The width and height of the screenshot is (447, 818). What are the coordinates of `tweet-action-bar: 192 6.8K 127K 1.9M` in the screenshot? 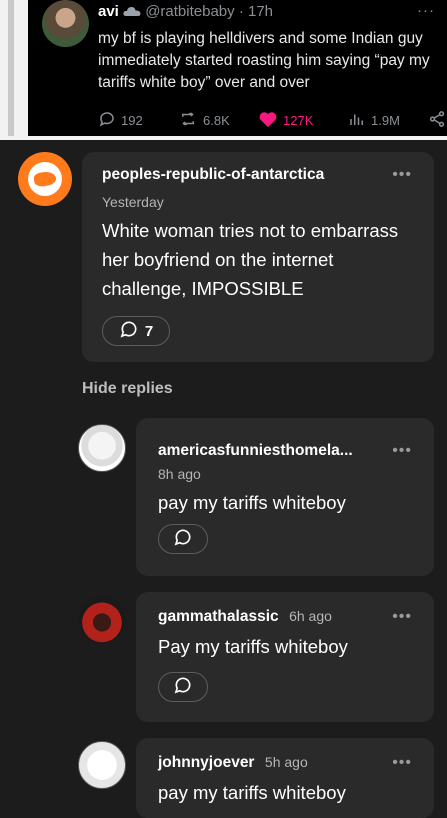 It's located at (272, 120).